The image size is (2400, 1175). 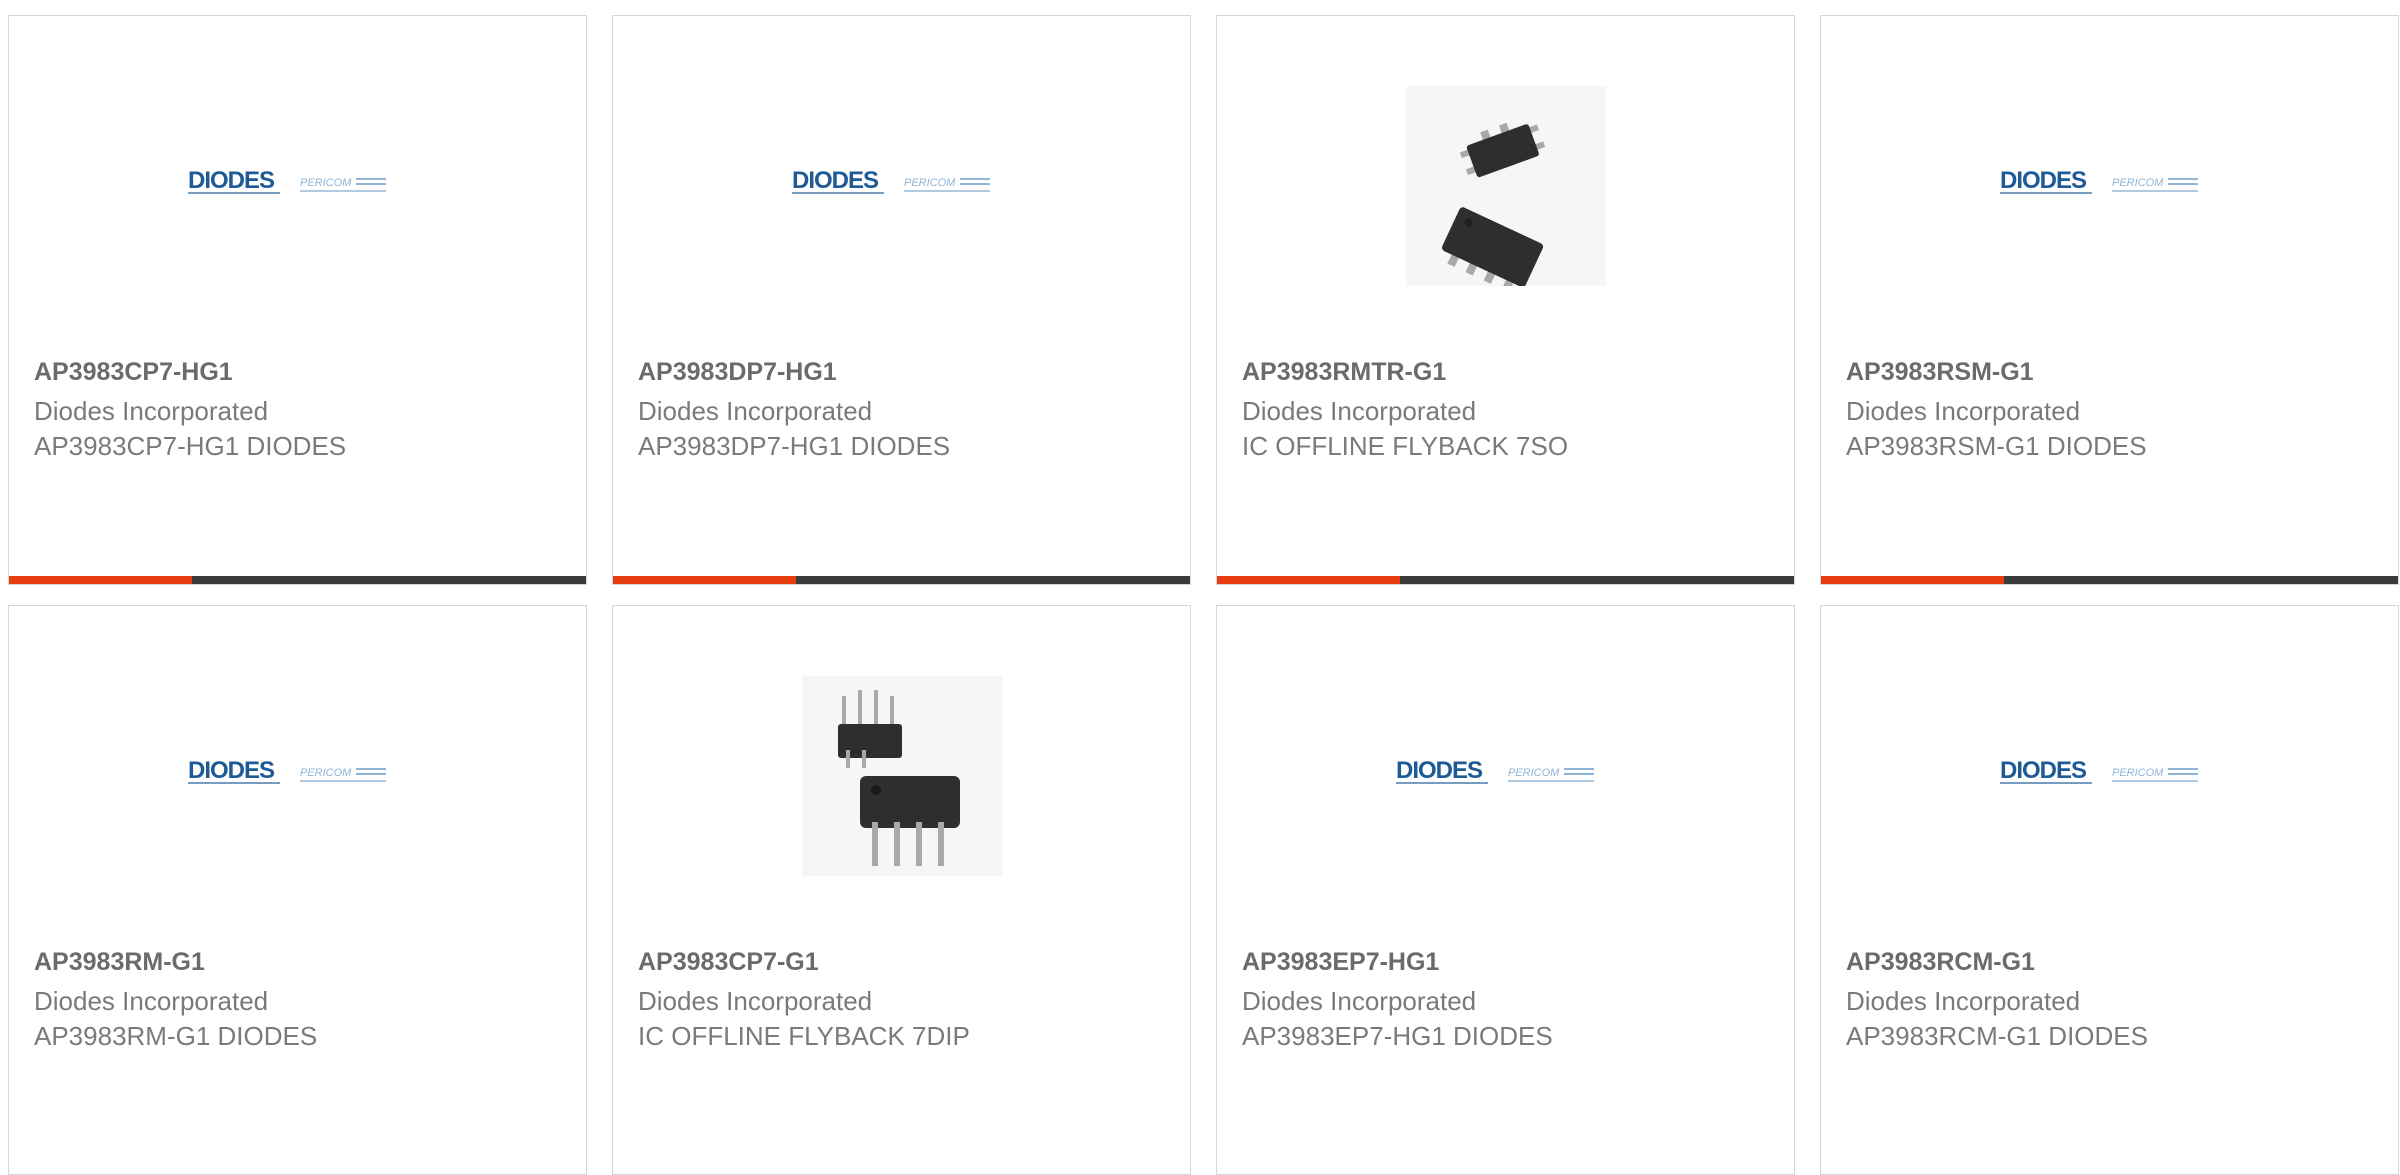 I want to click on product-description: AP3983EP7-HG1 DIODES, so click(x=1397, y=1036).